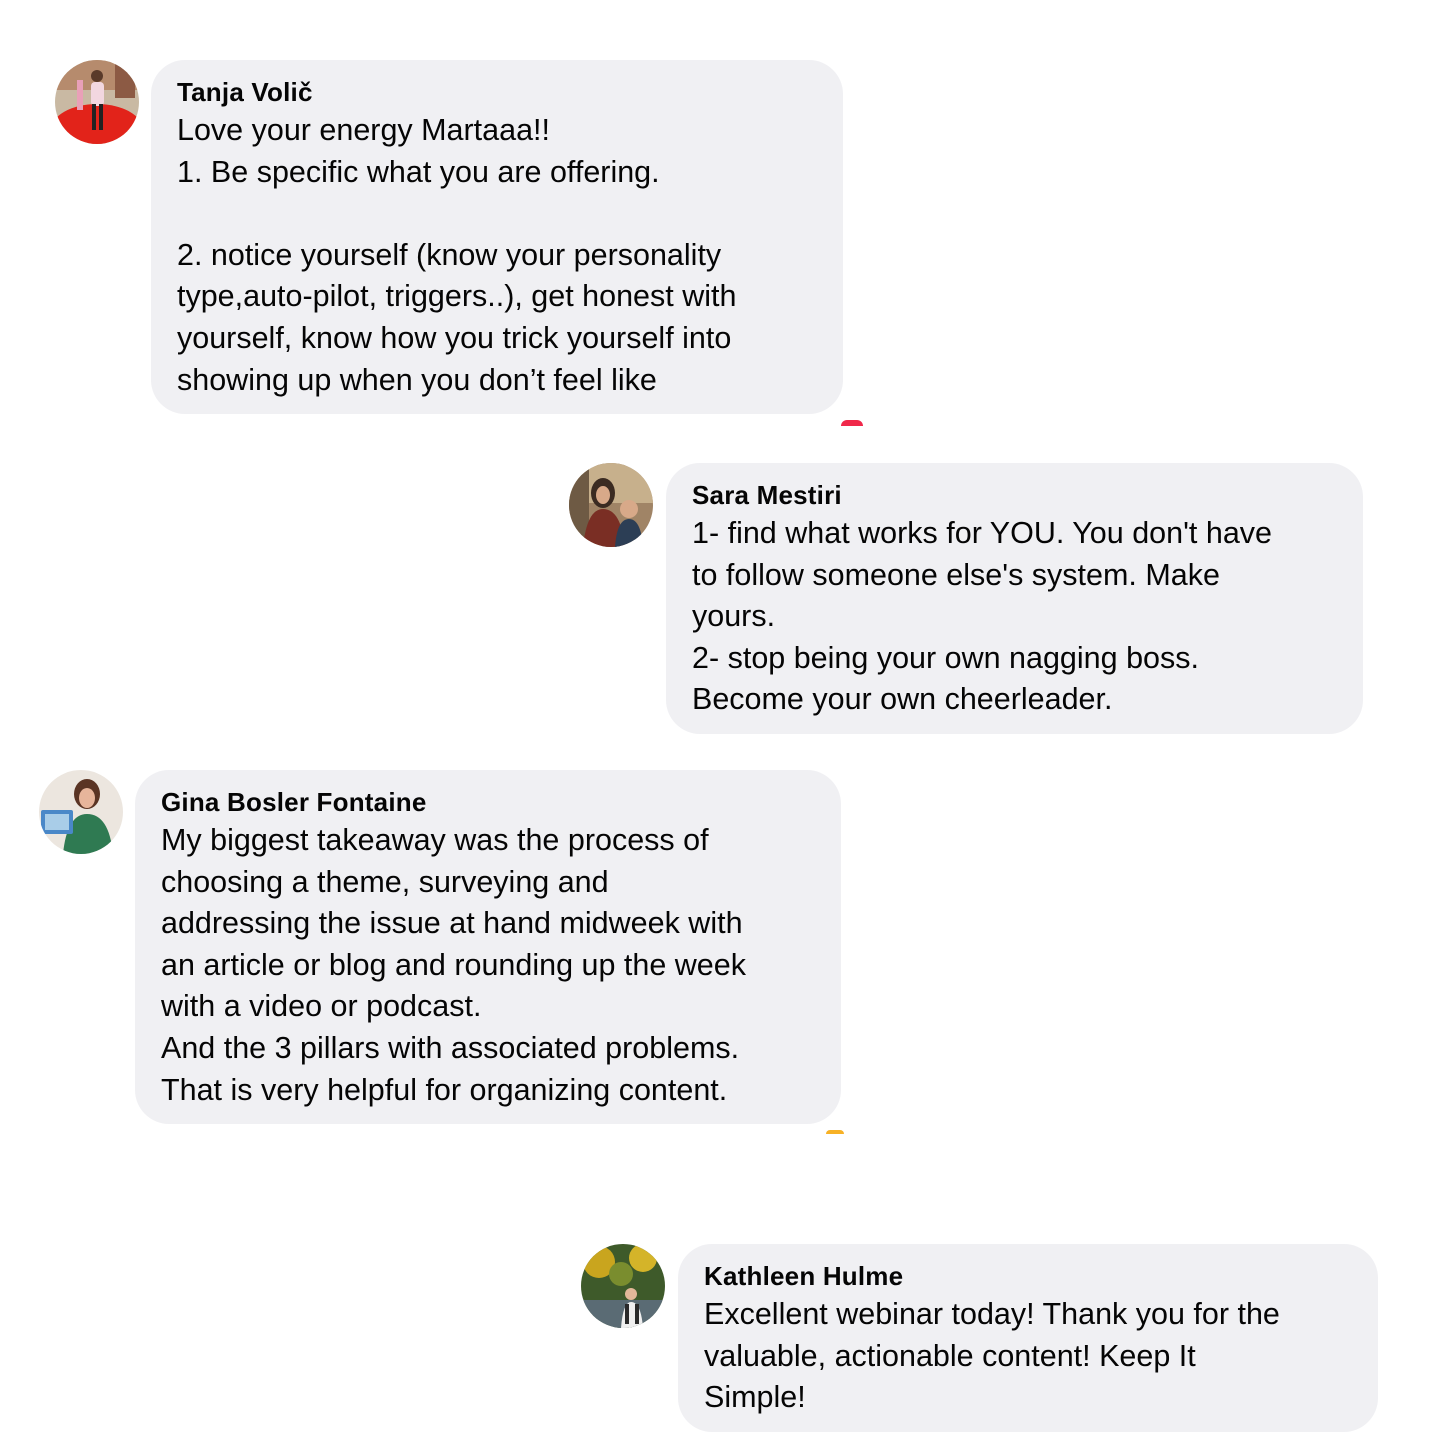 The width and height of the screenshot is (1440, 1440). Describe the element at coordinates (1028, 1276) in the screenshot. I see `comment-author: Kathleen Hulme` at that location.